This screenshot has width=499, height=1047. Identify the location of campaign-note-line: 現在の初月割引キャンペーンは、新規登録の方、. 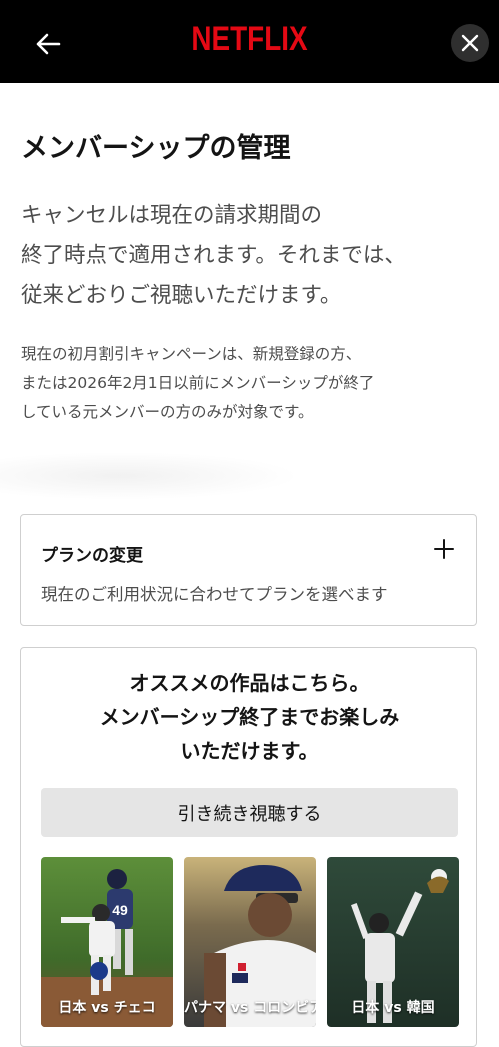
(191, 354).